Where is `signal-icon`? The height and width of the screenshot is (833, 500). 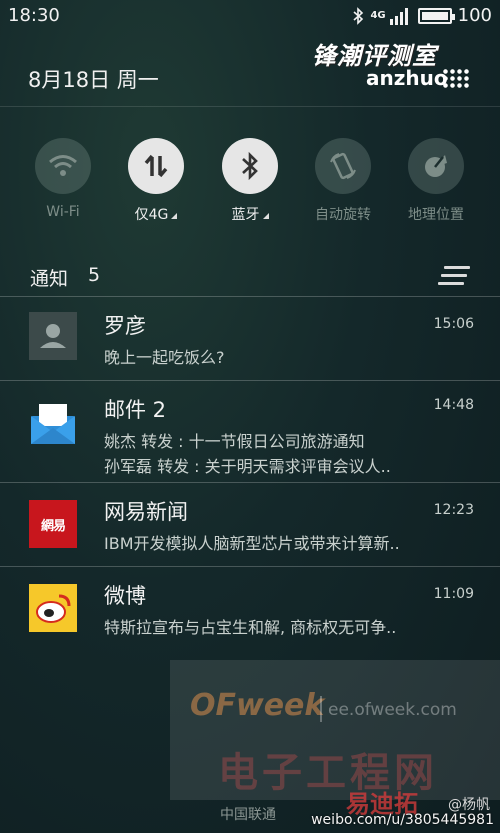
signal-icon is located at coordinates (398, 16).